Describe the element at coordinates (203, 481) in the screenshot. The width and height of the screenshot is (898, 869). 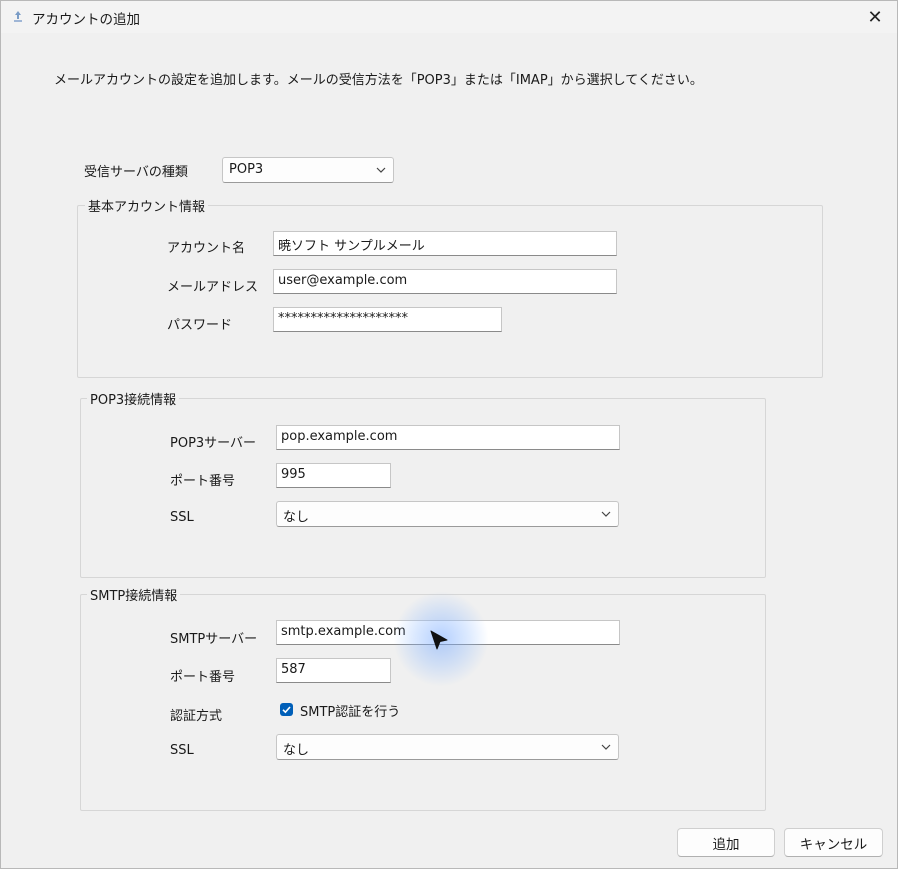
I see `pop3-port-label: ポート番号` at that location.